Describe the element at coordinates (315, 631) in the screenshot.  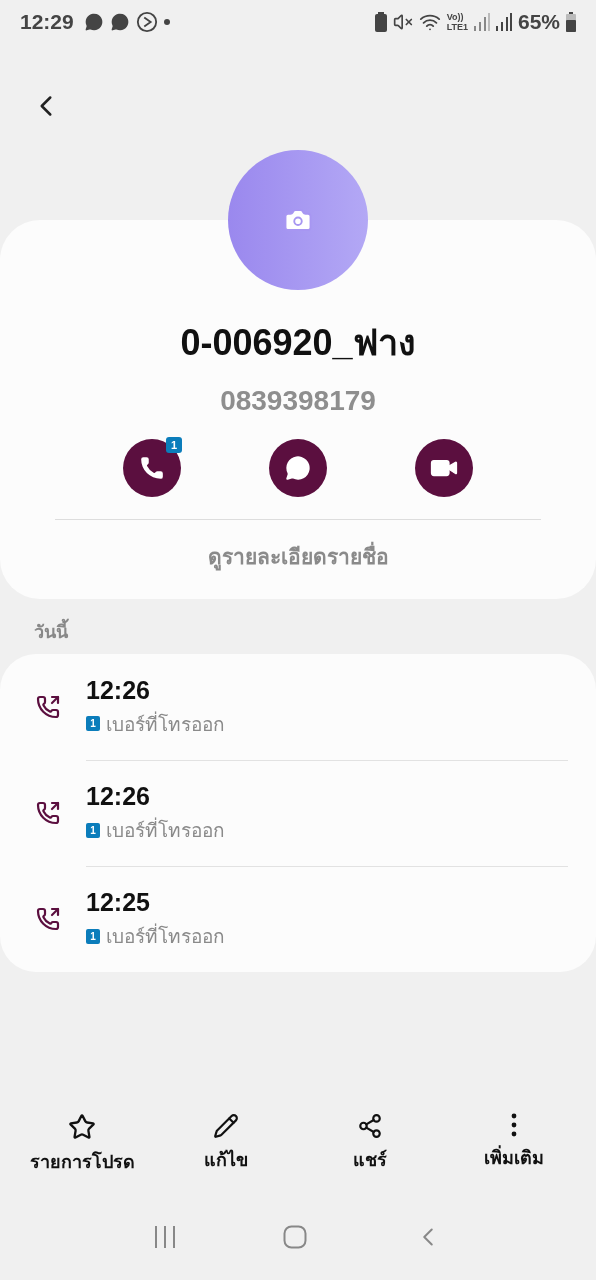
I see `section-title: วันนี้` at that location.